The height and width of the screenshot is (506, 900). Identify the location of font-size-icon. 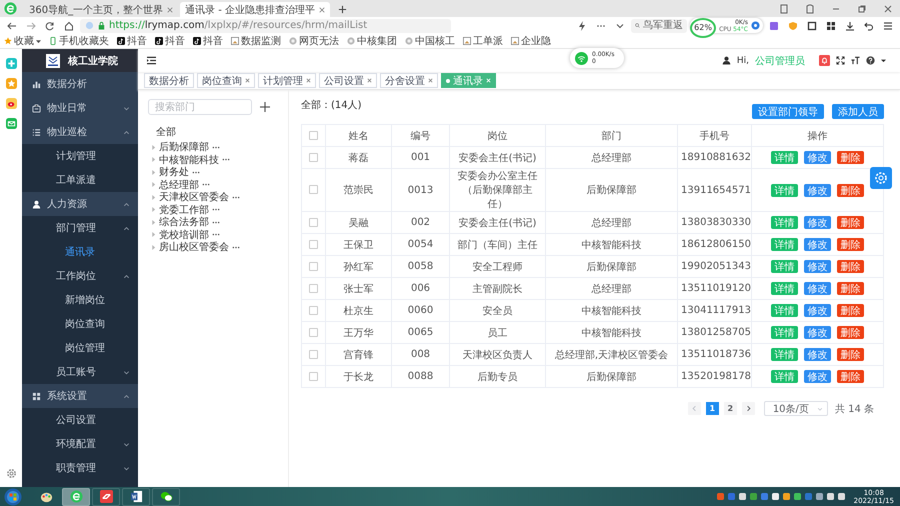
(855, 60).